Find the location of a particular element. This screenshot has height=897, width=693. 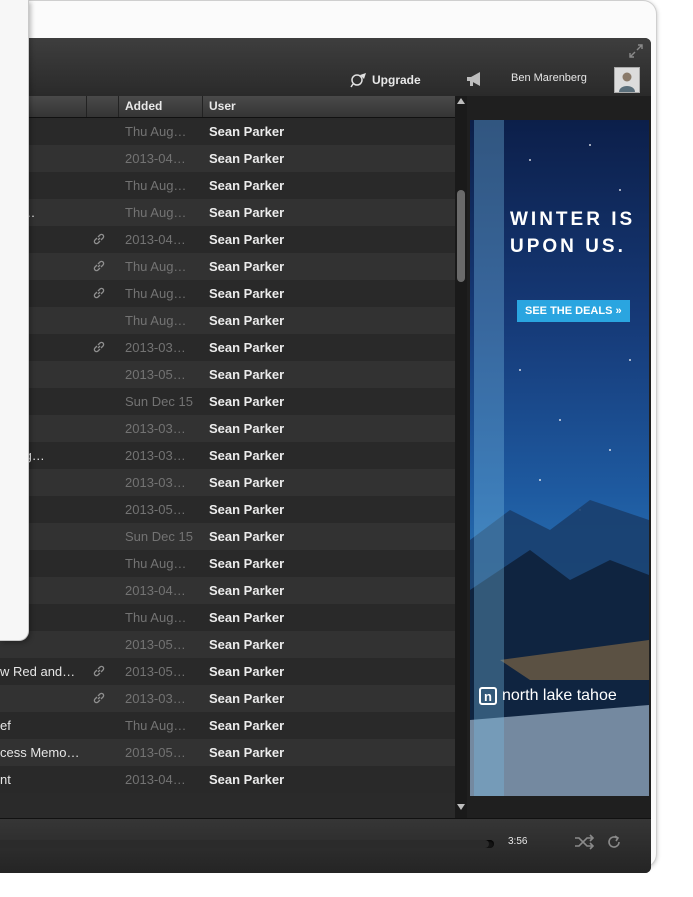

table-row: 2013-04… Sean Parker is located at coordinates (227, 158).